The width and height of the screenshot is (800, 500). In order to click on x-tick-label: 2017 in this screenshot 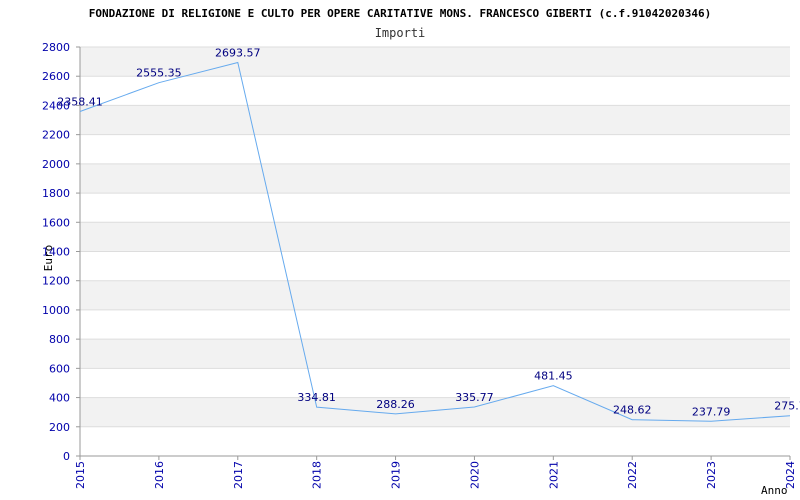, I will do `click(238, 475)`.